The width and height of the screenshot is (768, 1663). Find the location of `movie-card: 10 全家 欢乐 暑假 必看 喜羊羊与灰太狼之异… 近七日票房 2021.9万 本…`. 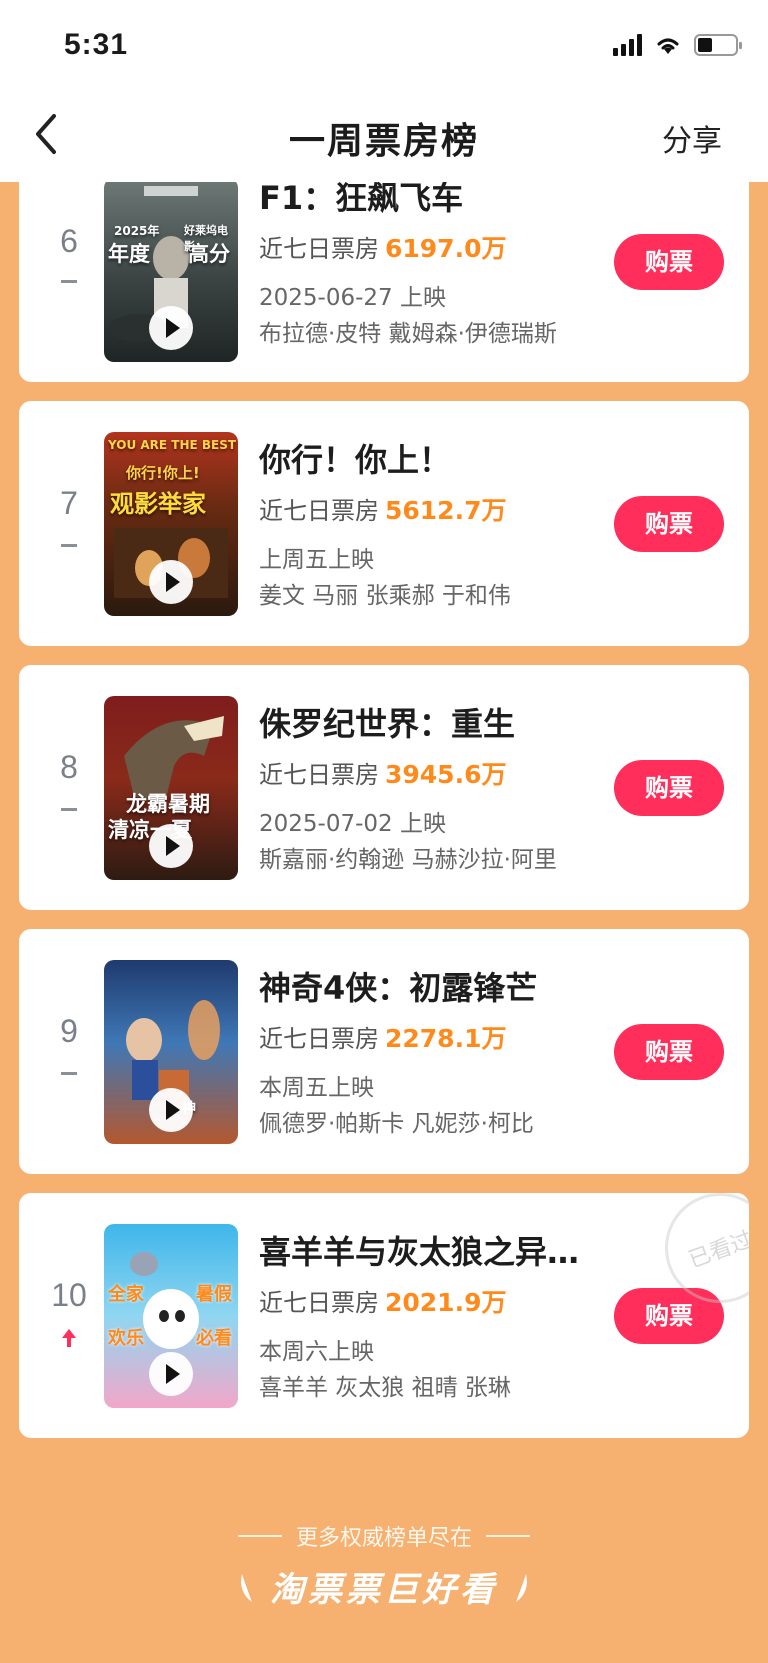

movie-card: 10 全家 欢乐 暑假 必看 喜羊羊与灰太狼之异… 近七日票房 2021.9万 本… is located at coordinates (384, 1315).